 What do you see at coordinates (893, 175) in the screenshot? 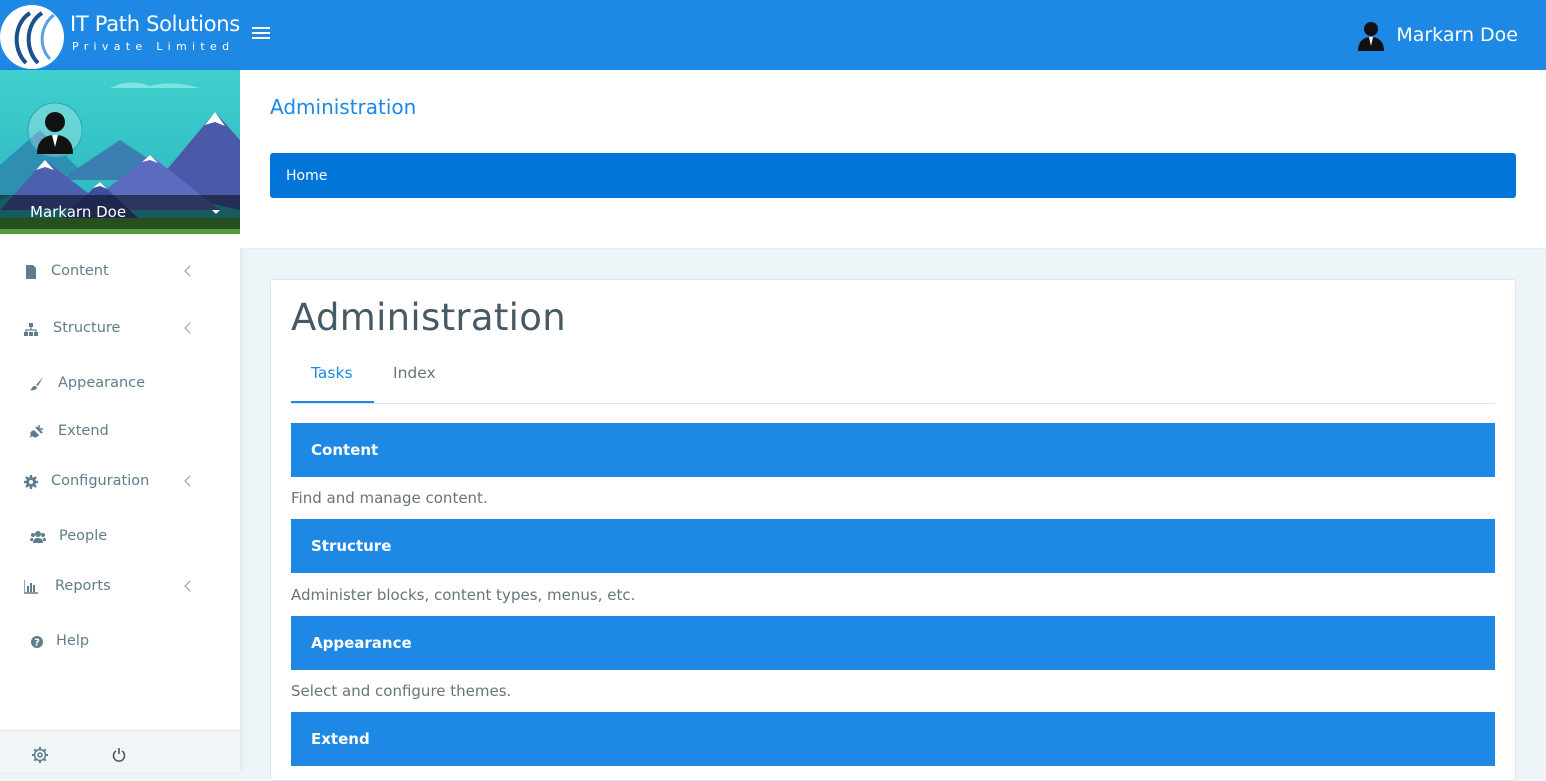
I see `breadcrumb: Home` at bounding box center [893, 175].